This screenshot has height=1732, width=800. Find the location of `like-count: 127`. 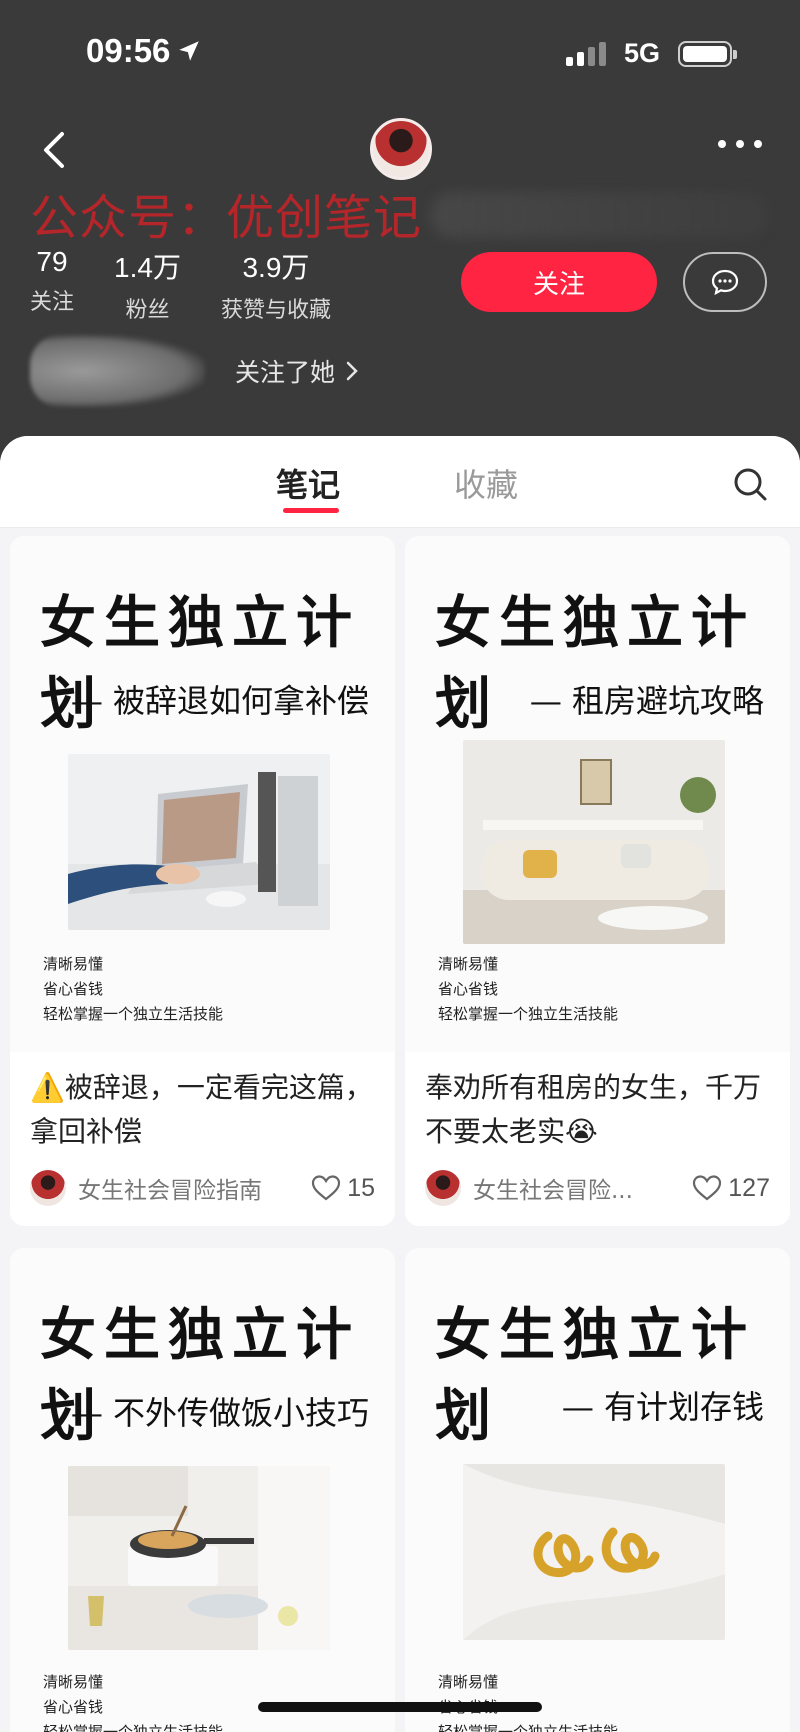

like-count: 127 is located at coordinates (749, 1187).